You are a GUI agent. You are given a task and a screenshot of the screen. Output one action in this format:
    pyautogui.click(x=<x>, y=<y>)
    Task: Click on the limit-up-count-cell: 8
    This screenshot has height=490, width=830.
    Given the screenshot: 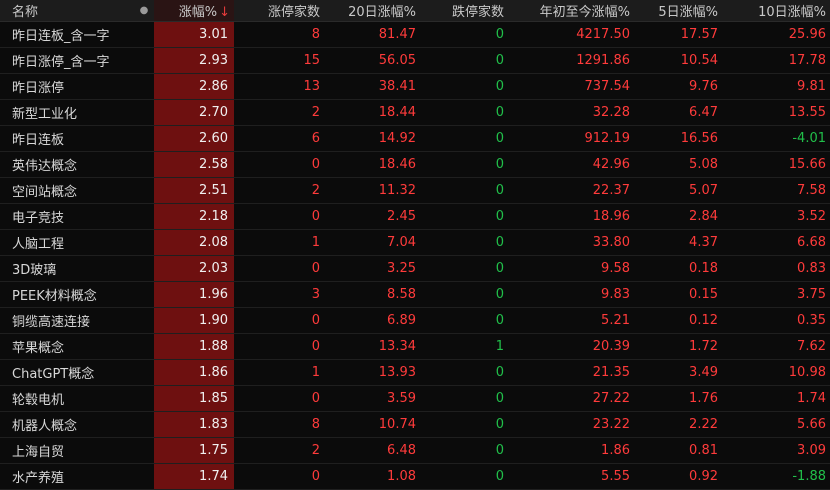 What is the action you would take?
    pyautogui.click(x=279, y=424)
    